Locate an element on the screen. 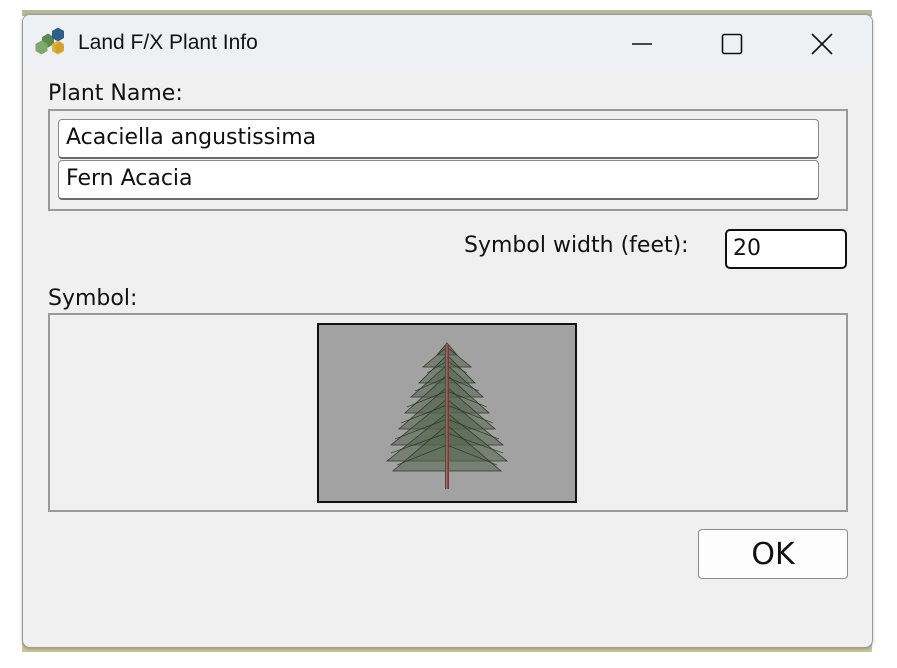  maximize-button is located at coordinates (732, 44).